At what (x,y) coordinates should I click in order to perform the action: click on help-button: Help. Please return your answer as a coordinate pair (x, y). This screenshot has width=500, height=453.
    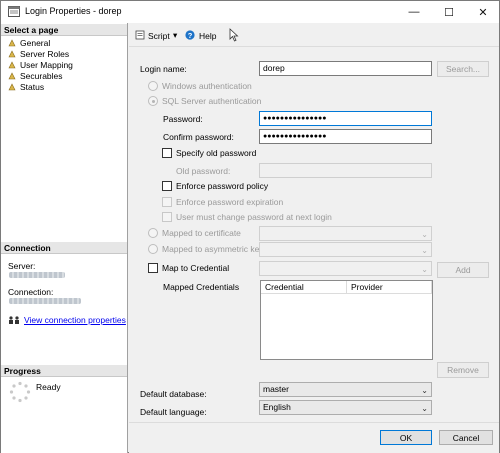
    Looking at the image, I should click on (207, 36).